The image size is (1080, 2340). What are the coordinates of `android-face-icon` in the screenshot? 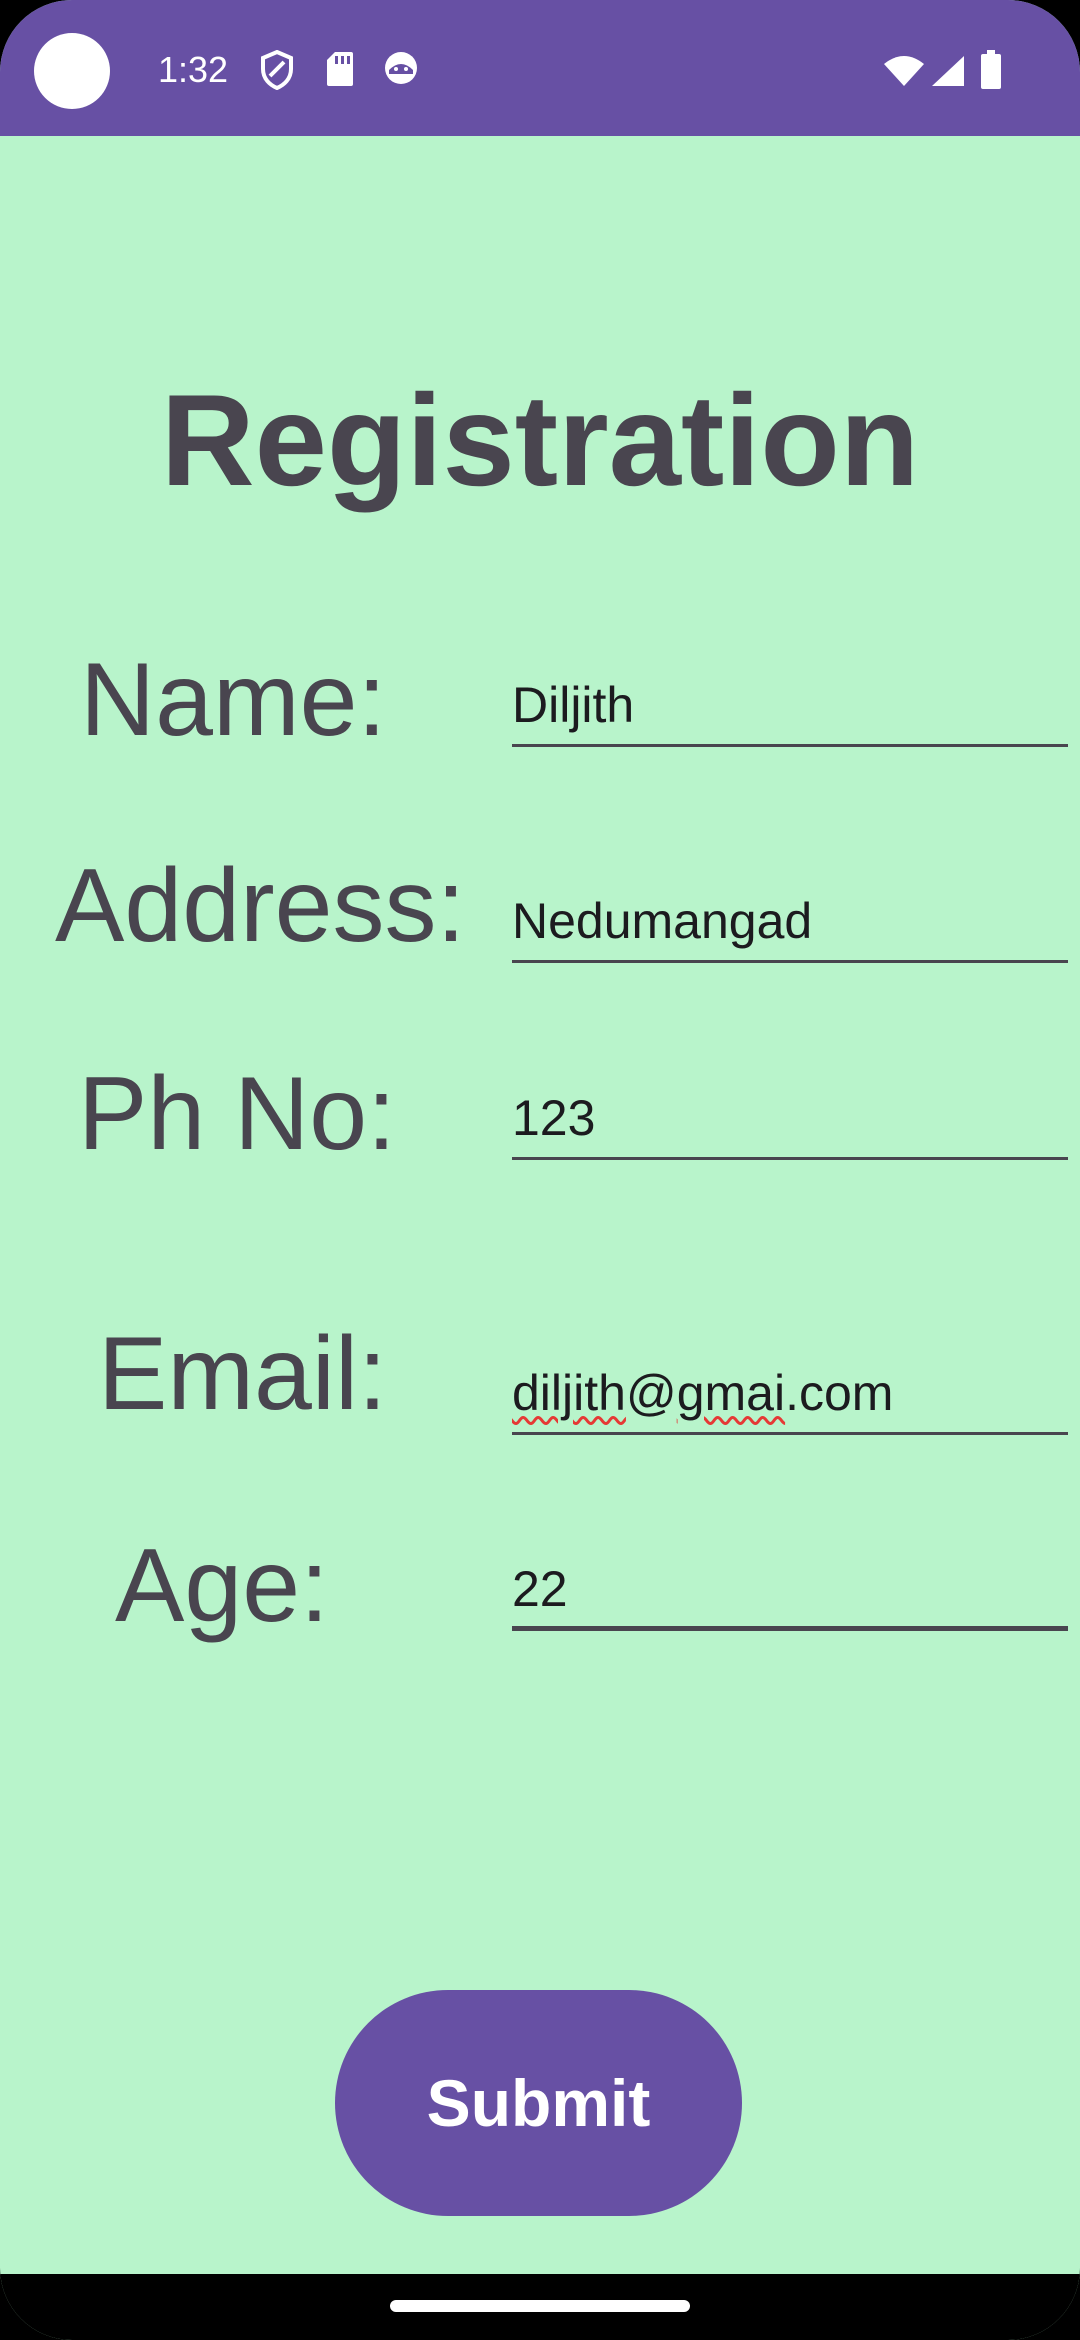 It's located at (401, 70).